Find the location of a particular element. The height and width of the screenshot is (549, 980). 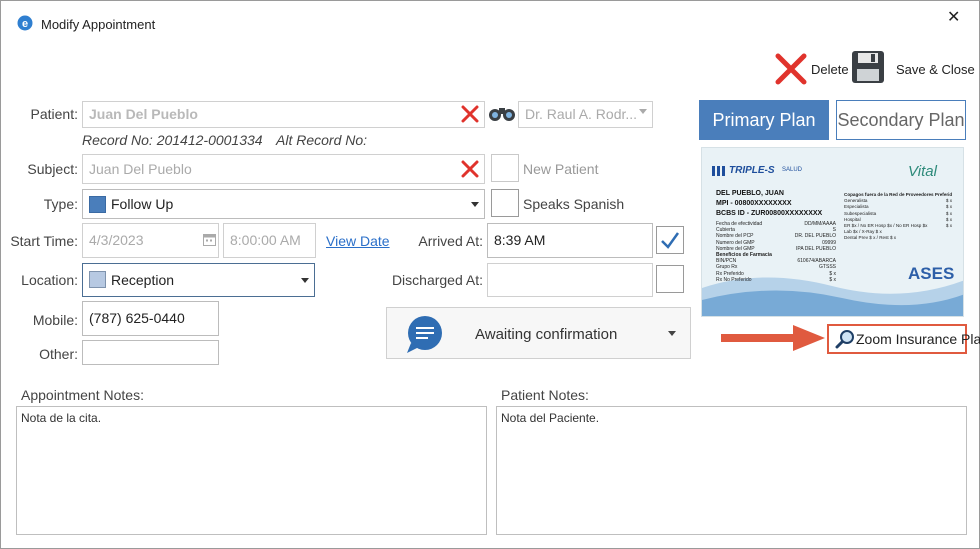

magnifier-icon is located at coordinates (844, 339).